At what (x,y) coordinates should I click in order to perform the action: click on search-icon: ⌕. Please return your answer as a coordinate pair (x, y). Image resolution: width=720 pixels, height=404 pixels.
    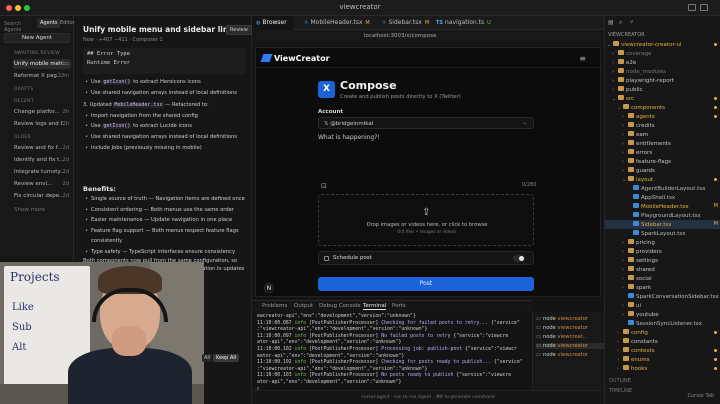
    Looking at the image, I should click on (620, 23).